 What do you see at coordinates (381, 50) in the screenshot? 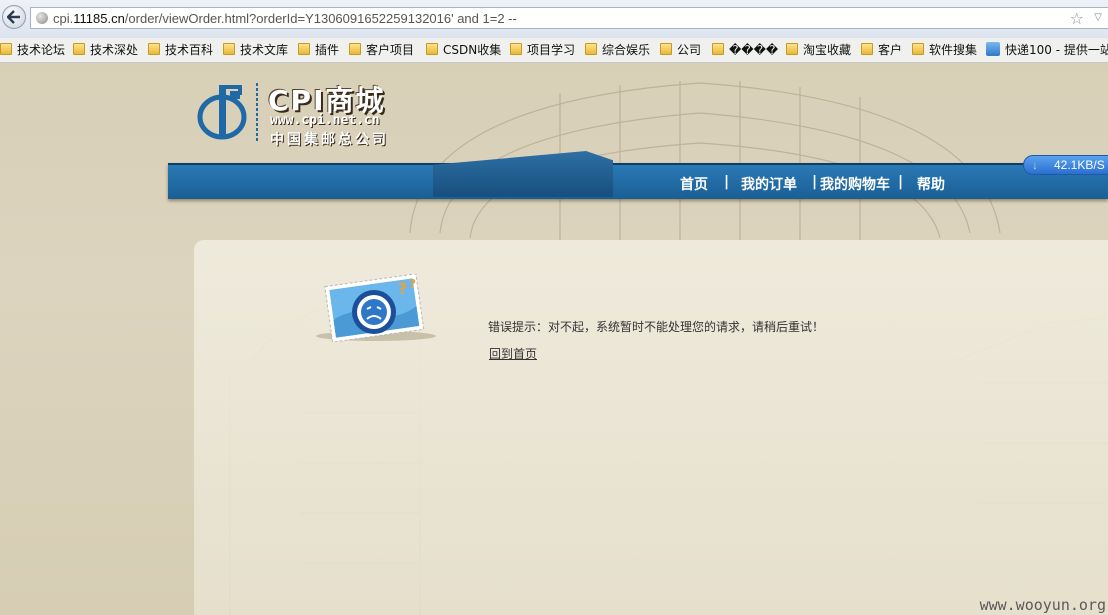
I see `bookmark-item: 客户项目` at bounding box center [381, 50].